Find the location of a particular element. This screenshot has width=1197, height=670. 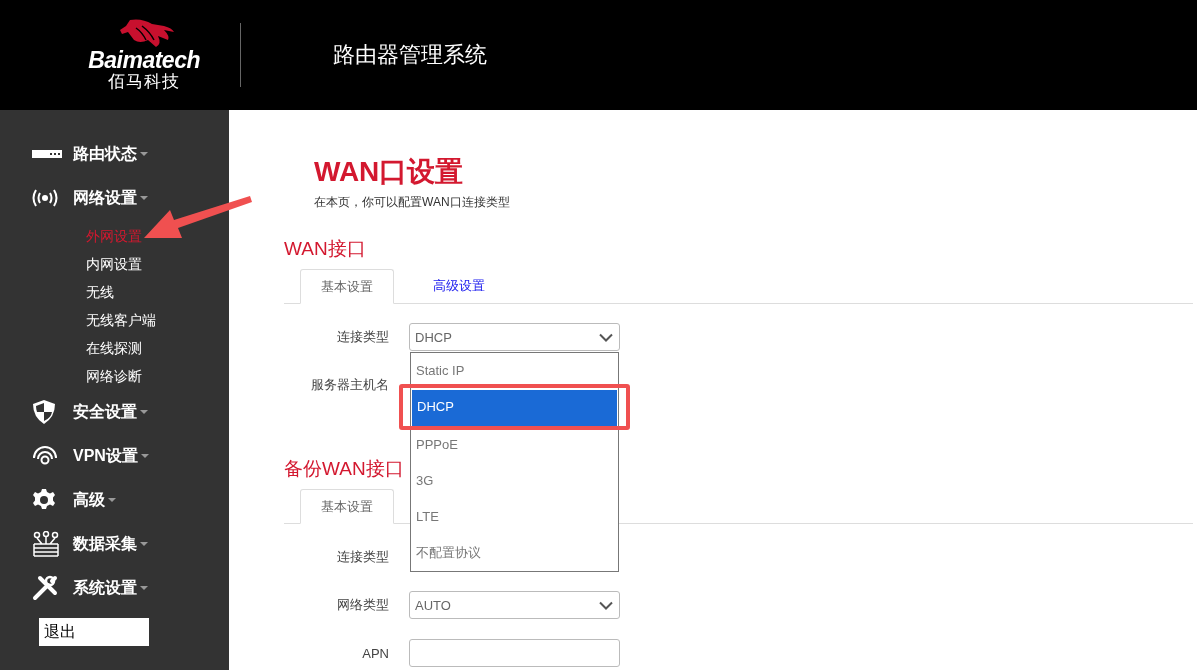

nav-item: 安全设置 is located at coordinates (105, 412).